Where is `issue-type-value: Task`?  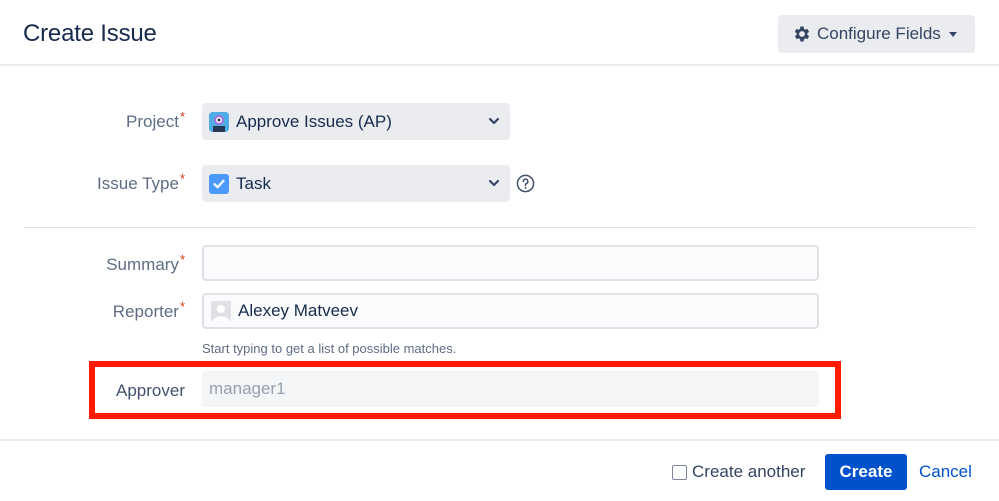 issue-type-value: Task is located at coordinates (253, 183).